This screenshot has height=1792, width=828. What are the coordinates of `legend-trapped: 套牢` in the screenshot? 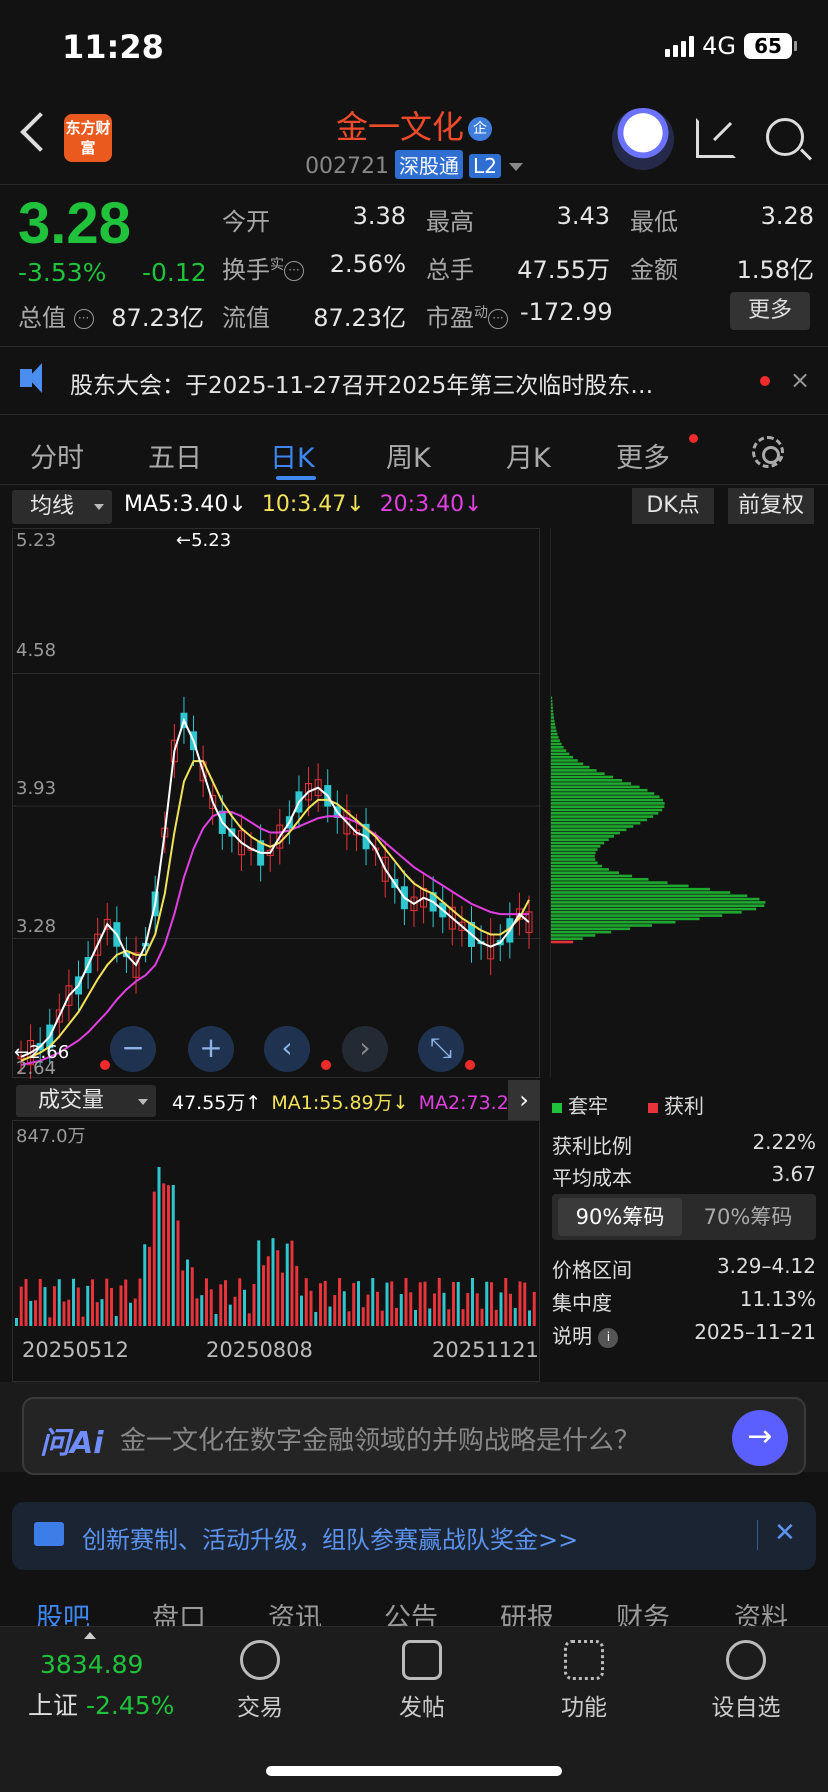 It's located at (580, 1104).